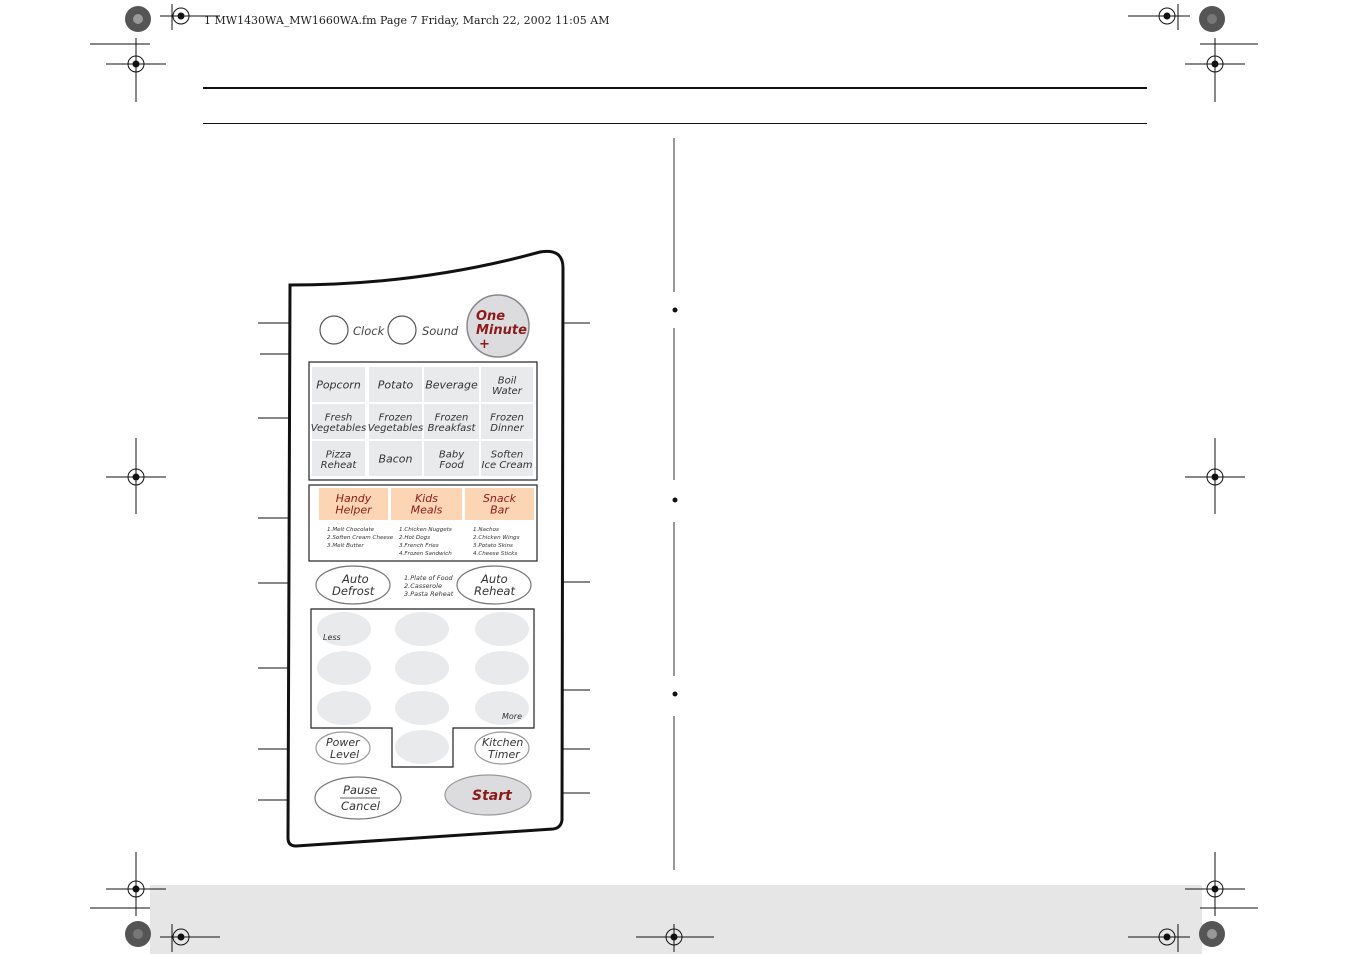  I want to click on sound-label: Sound, so click(440, 331).